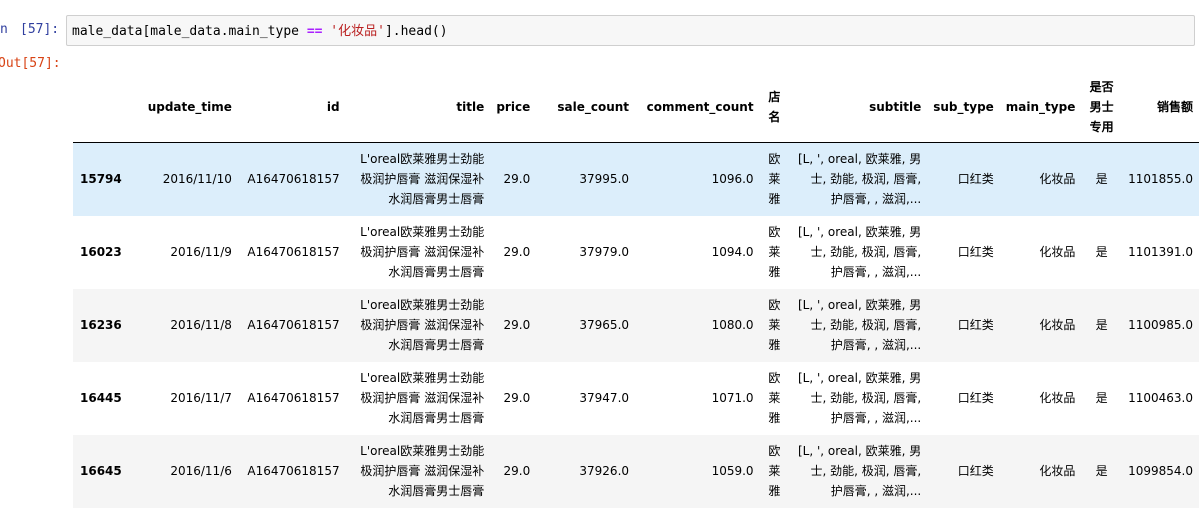  Describe the element at coordinates (314, 31) in the screenshot. I see `code-operator: ==` at that location.